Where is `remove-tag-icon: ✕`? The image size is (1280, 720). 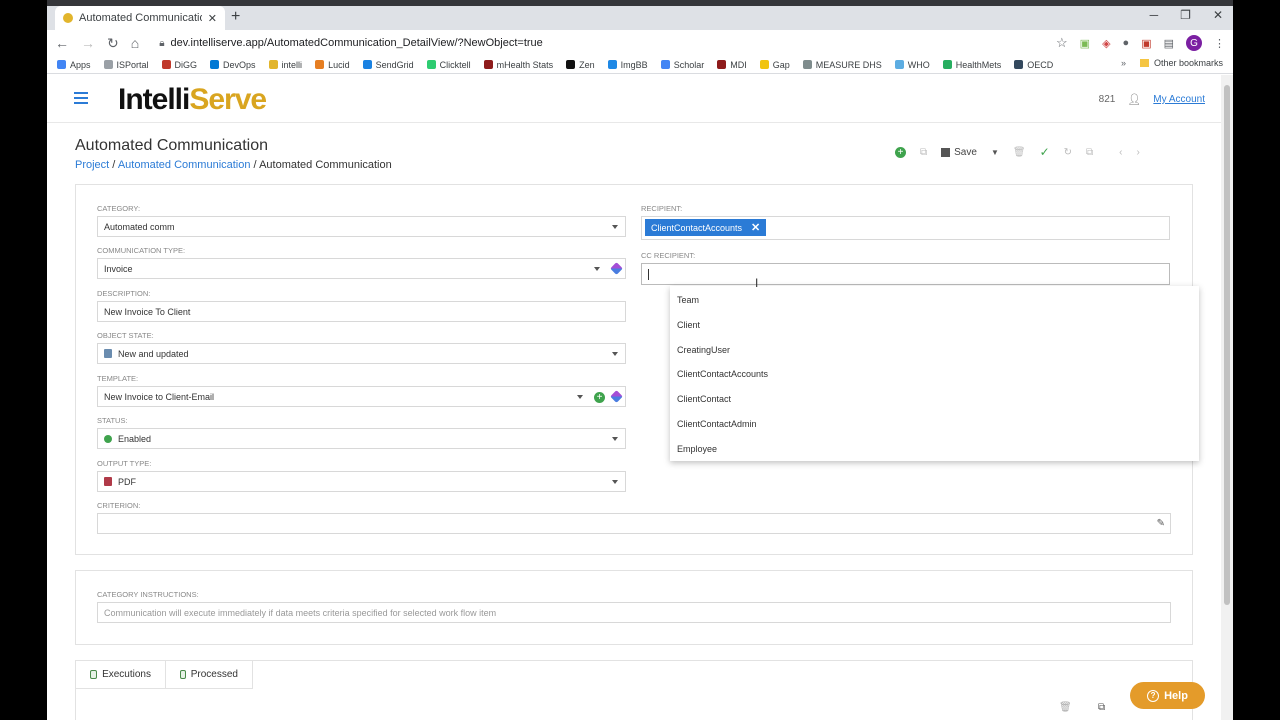 remove-tag-icon: ✕ is located at coordinates (755, 227).